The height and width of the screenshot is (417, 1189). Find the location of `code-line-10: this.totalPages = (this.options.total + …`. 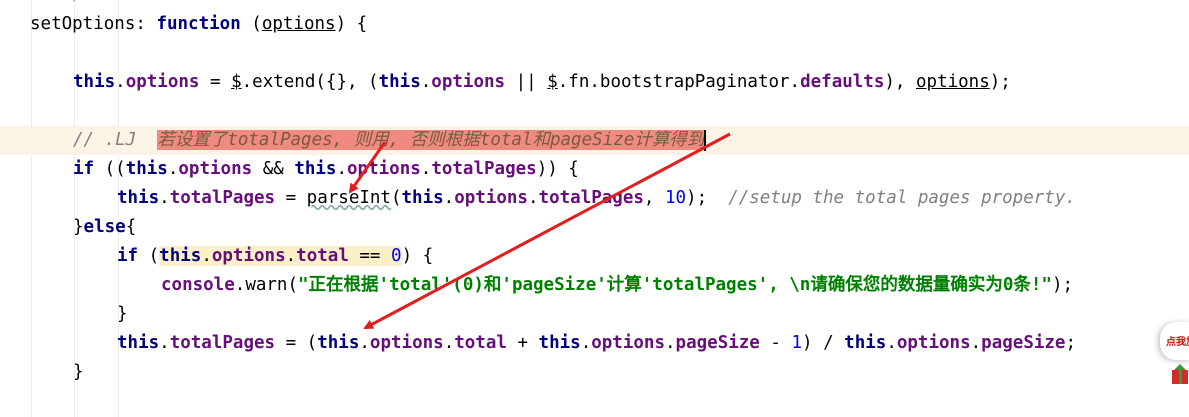

code-line-10: this.totalPages = (this.options.total + … is located at coordinates (596, 343).